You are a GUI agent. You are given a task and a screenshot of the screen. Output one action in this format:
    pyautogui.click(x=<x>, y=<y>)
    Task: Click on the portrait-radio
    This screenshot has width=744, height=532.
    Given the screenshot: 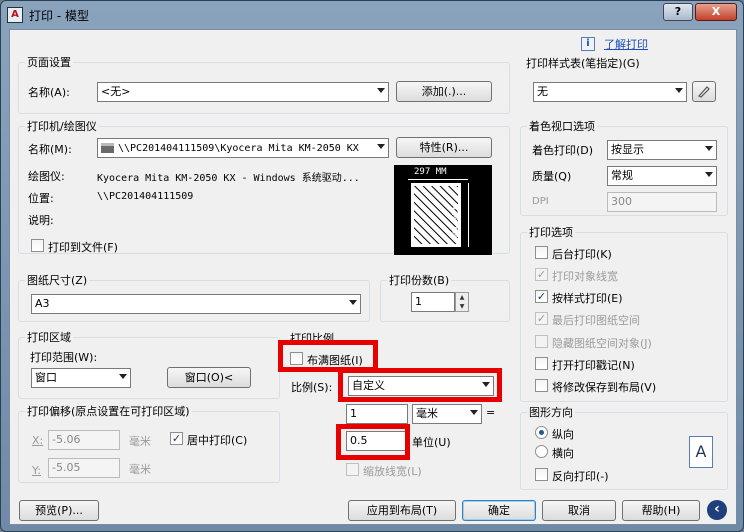 What is the action you would take?
    pyautogui.click(x=541, y=432)
    